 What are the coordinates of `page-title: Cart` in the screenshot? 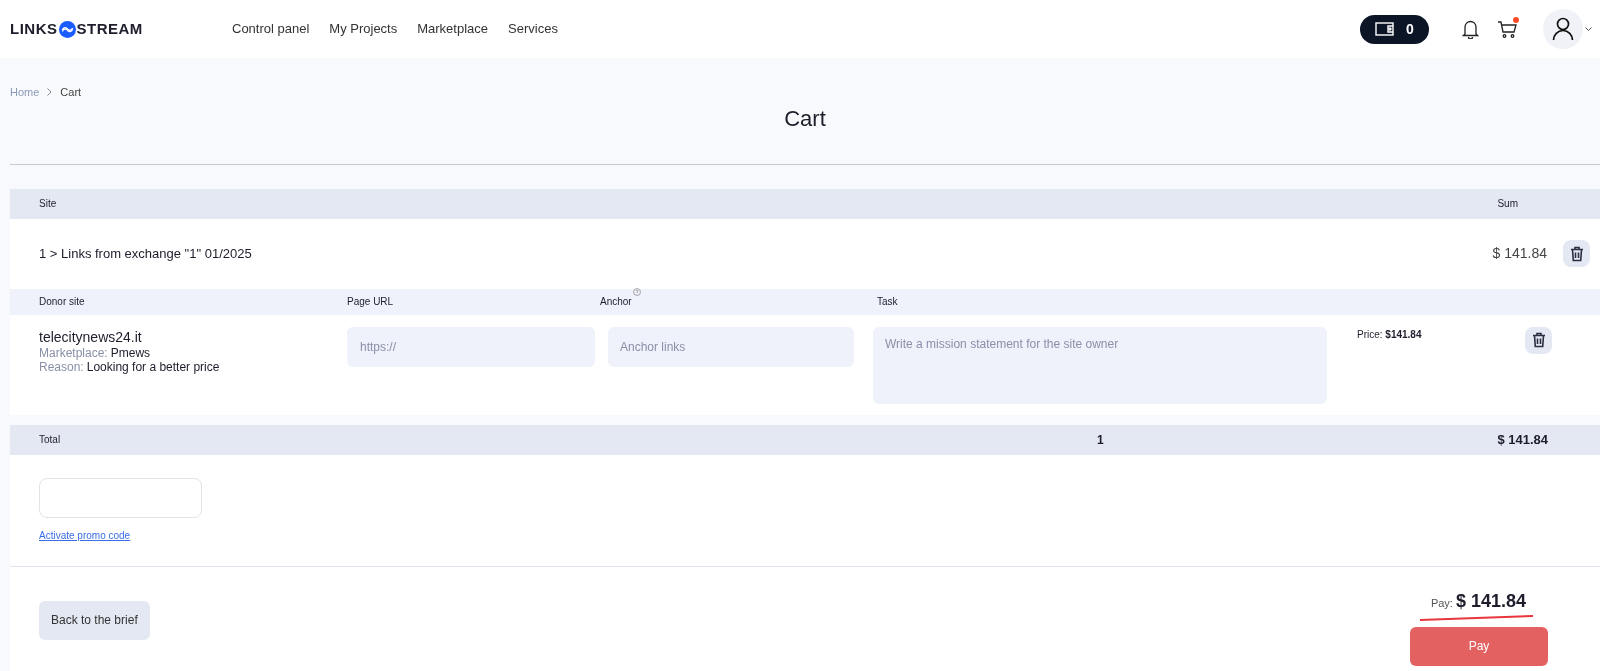 It's located at (805, 118).